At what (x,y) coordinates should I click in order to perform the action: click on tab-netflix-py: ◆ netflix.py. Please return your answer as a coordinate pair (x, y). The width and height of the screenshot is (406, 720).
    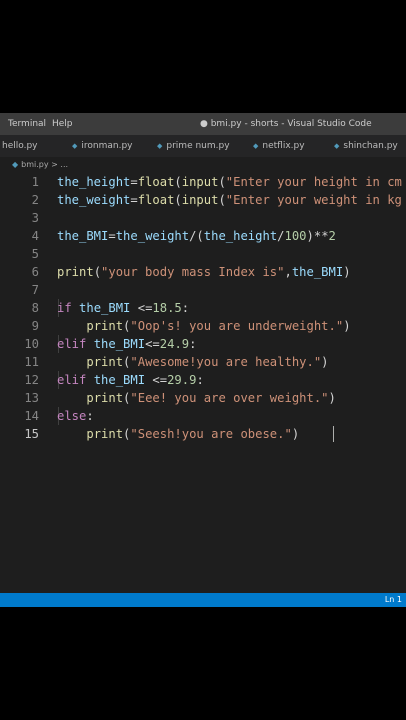
    Looking at the image, I should click on (279, 146).